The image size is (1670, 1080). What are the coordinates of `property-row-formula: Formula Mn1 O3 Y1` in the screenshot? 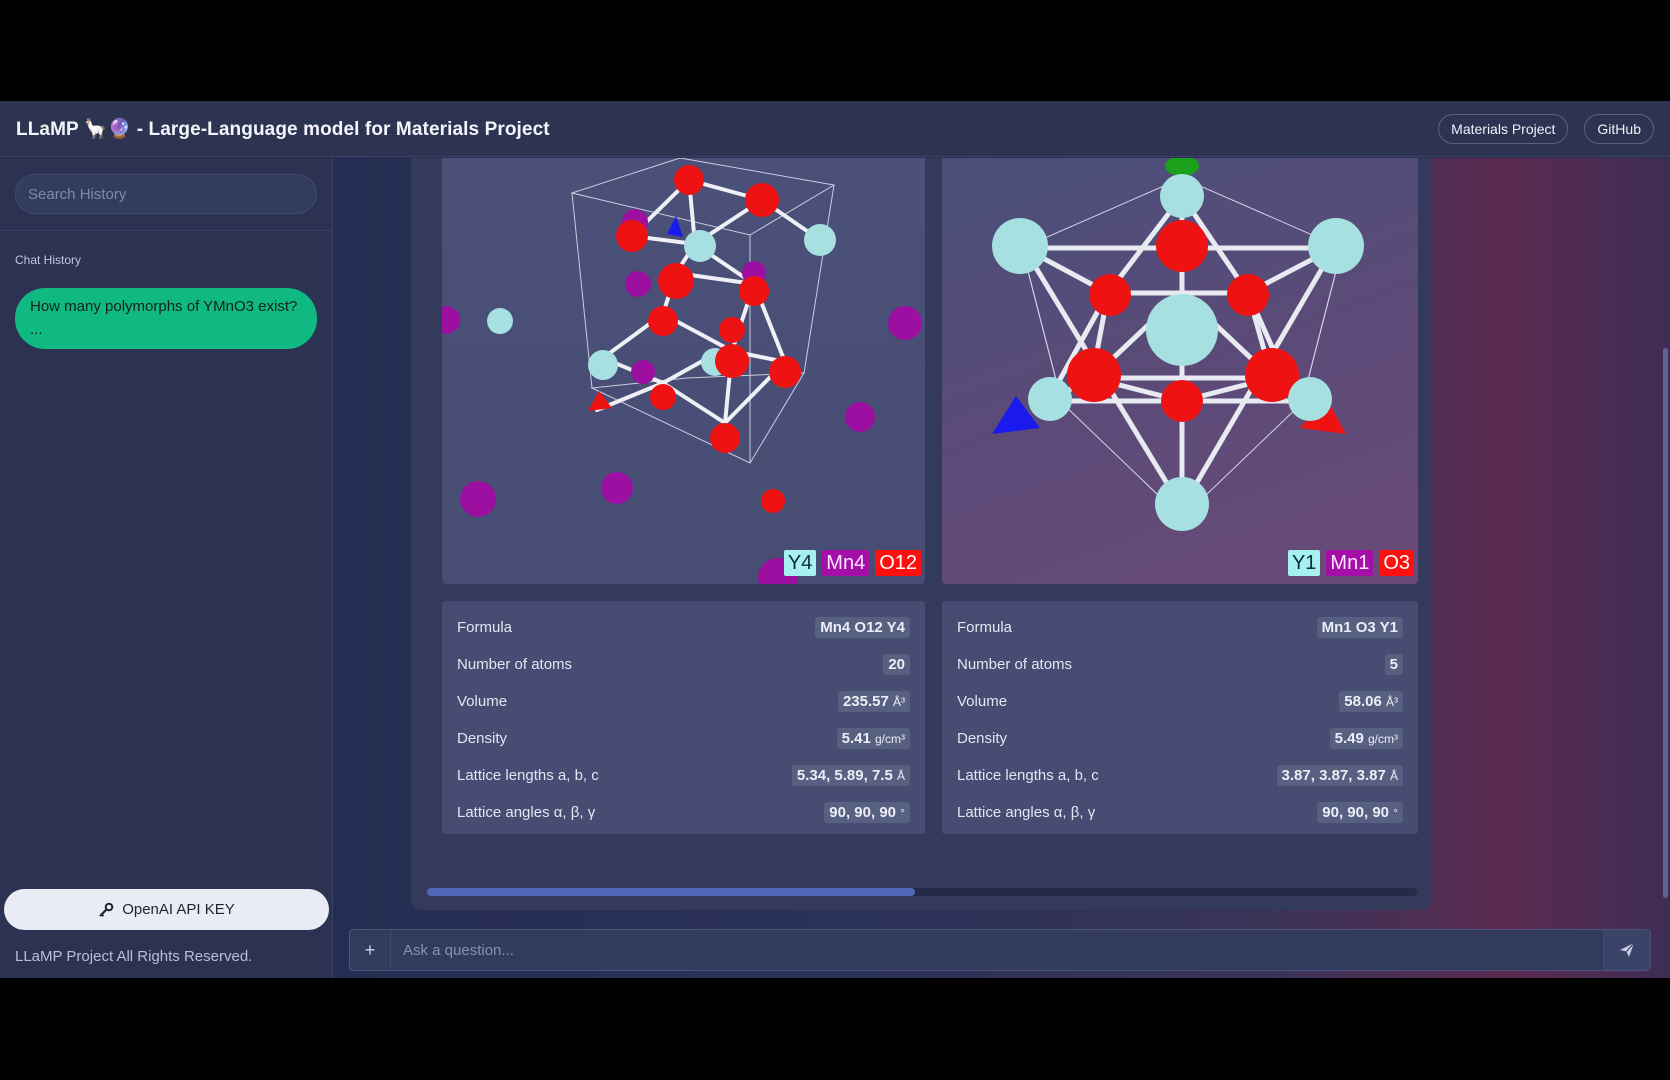 It's located at (1180, 627).